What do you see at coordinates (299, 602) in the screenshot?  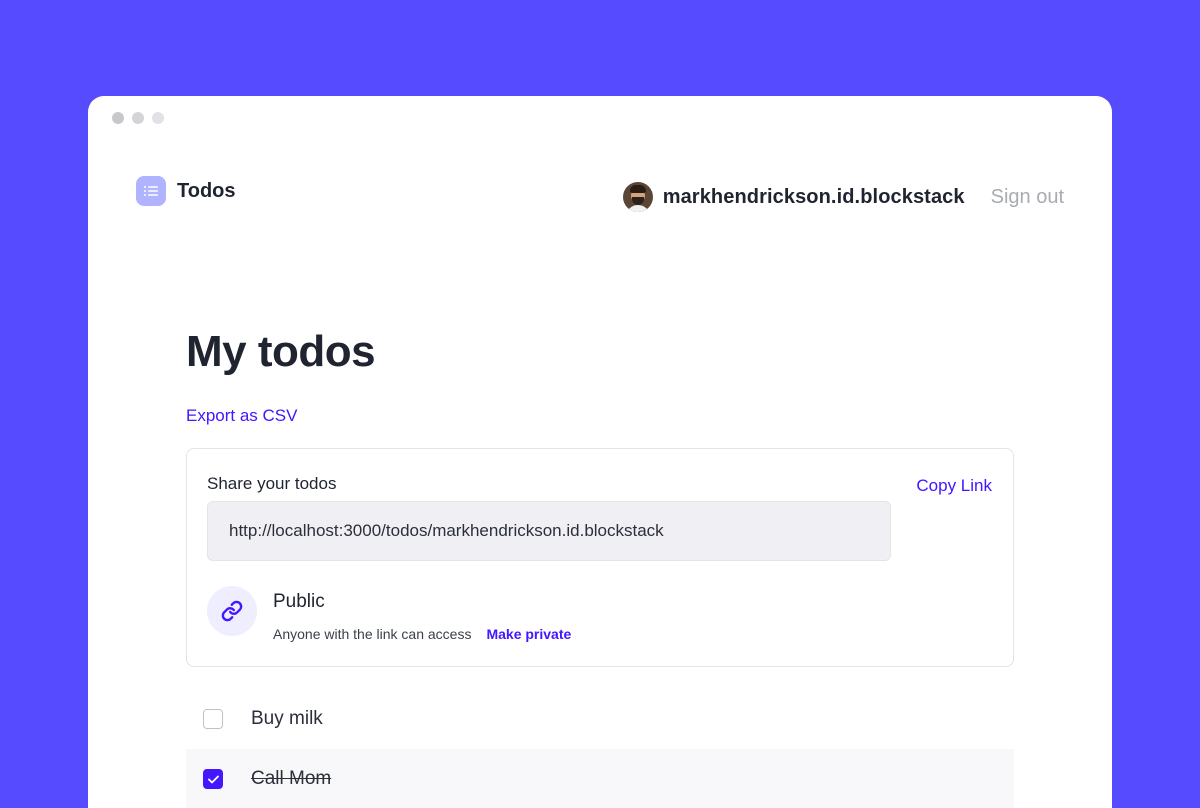 I see `privacy-status: Public` at bounding box center [299, 602].